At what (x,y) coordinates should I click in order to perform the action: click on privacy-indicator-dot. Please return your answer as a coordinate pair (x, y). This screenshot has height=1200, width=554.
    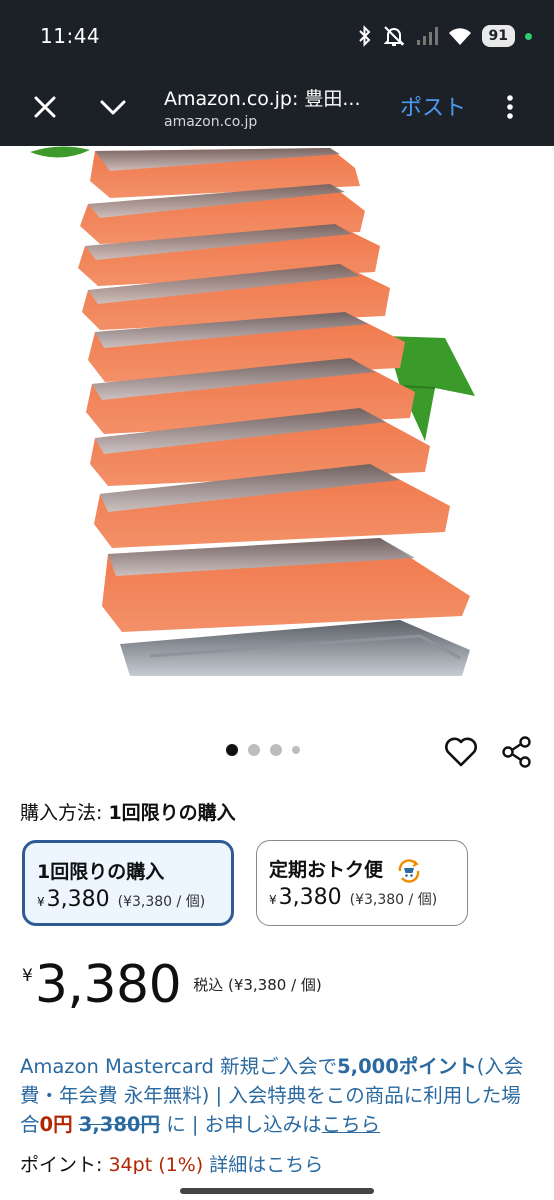
    Looking at the image, I should click on (528, 36).